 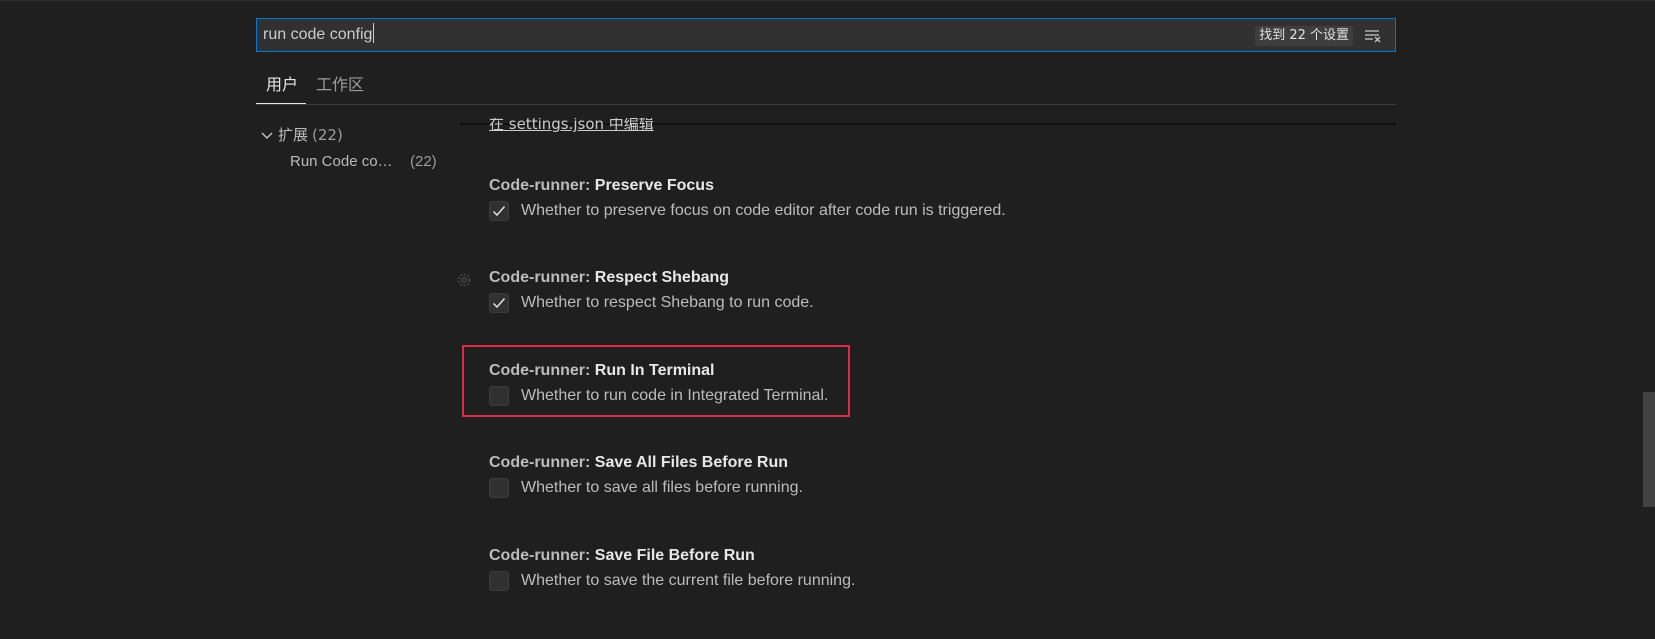 I want to click on tab-workspace: 工作区, so click(x=340, y=86).